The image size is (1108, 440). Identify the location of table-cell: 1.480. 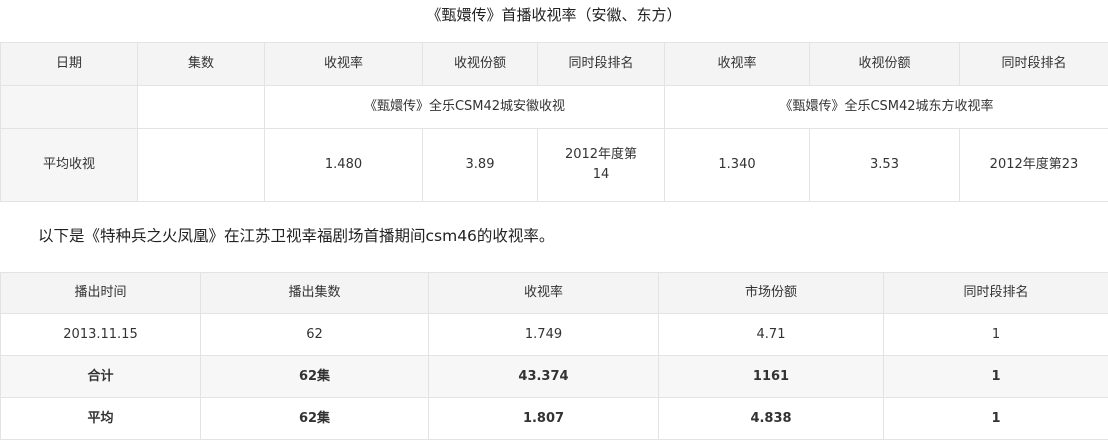
(344, 165).